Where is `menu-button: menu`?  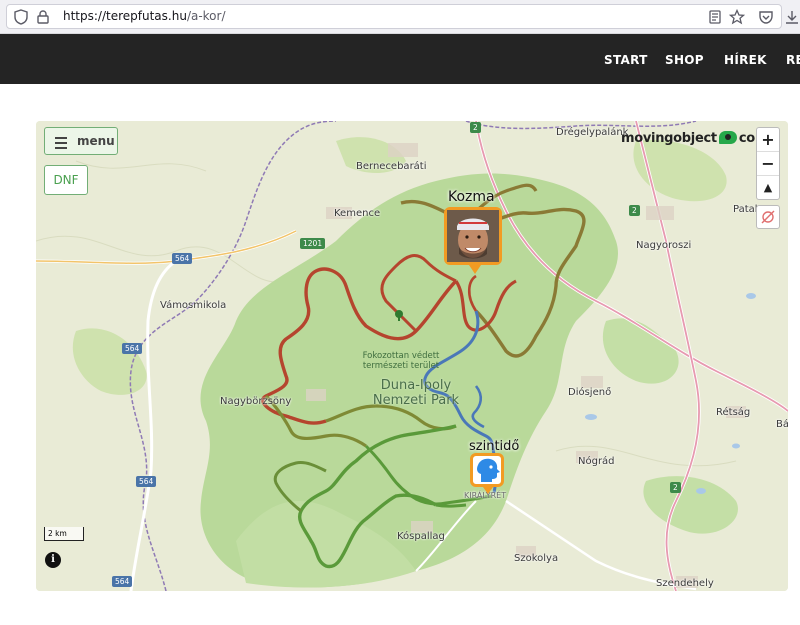
menu-button: menu is located at coordinates (81, 141).